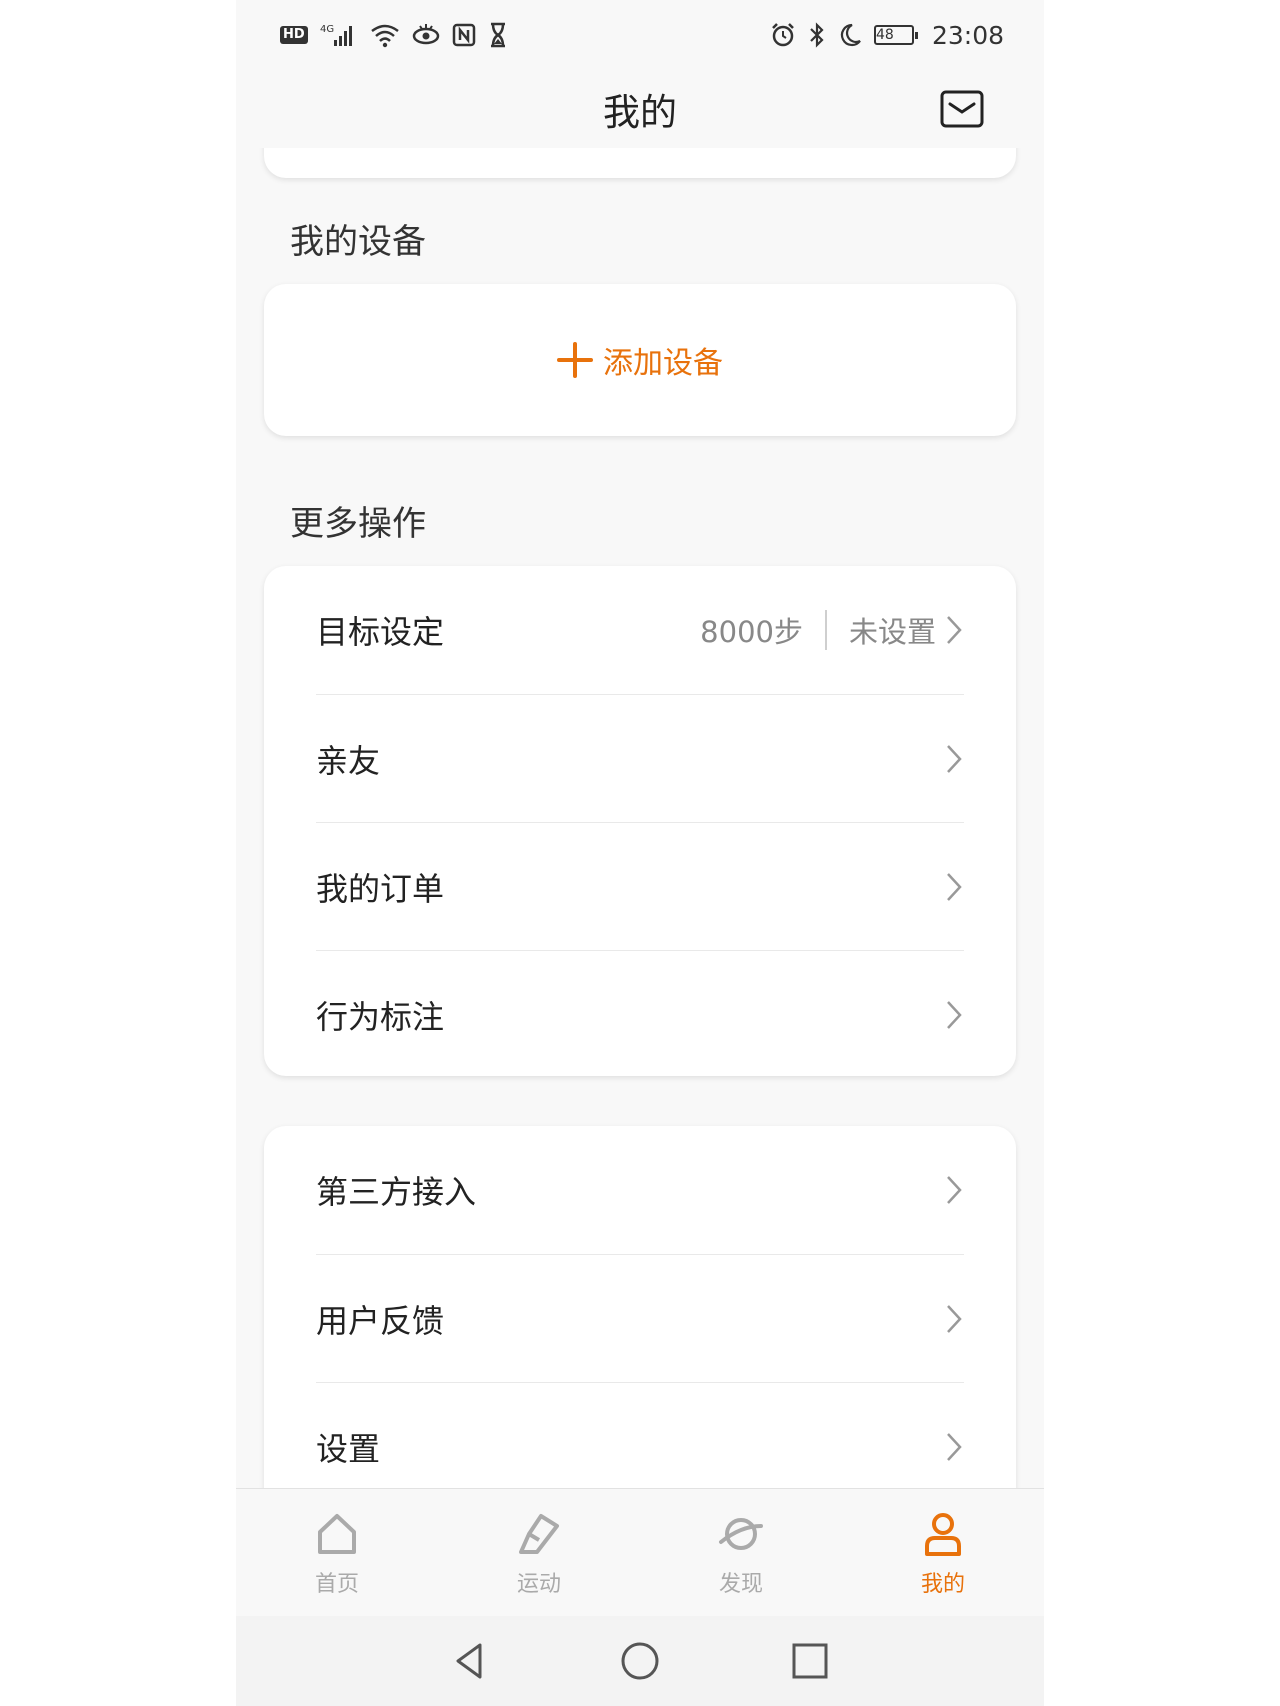 This screenshot has height=1706, width=1280. Describe the element at coordinates (358, 242) in the screenshot. I see `my-devices-label: 我的设备` at that location.